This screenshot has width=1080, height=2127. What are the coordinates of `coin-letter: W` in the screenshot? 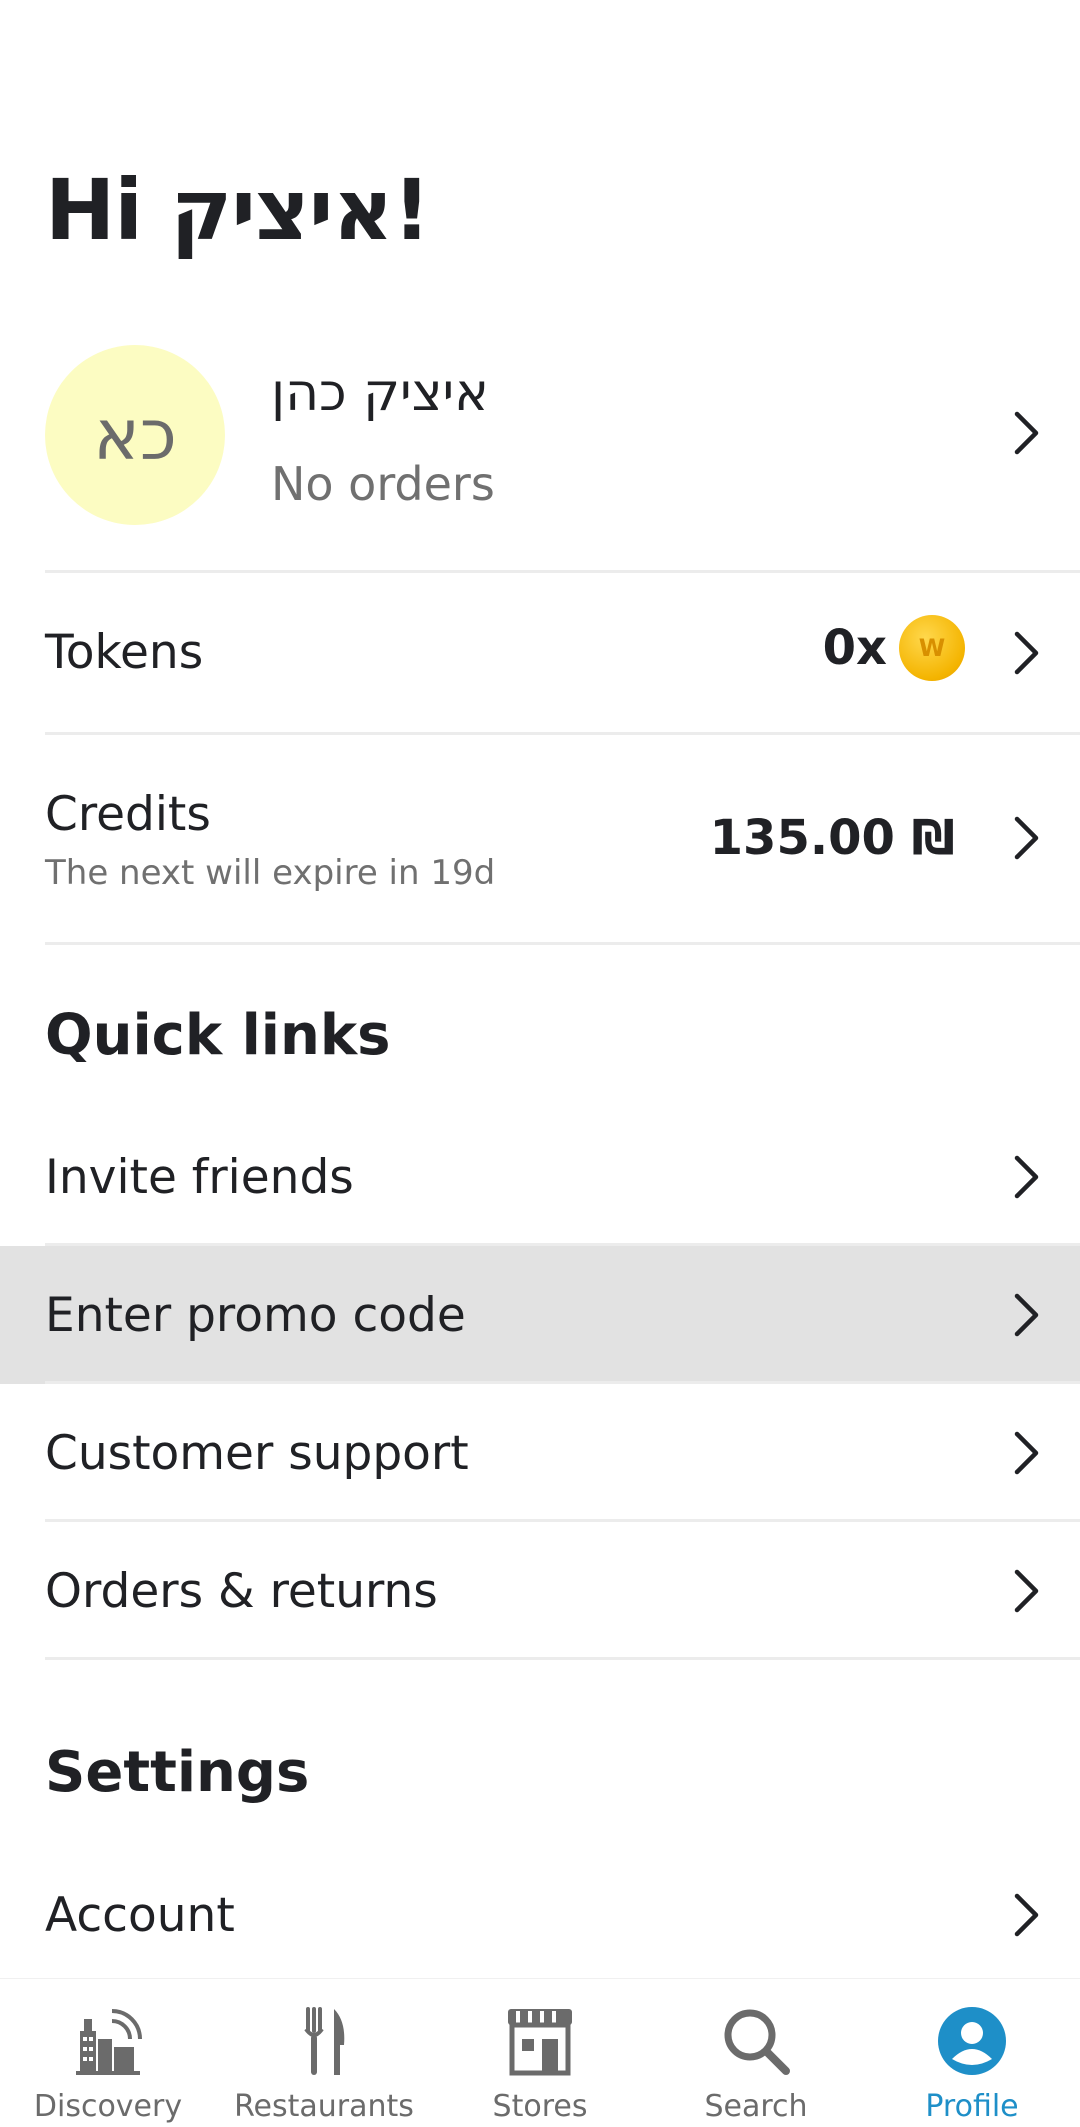 It's located at (932, 648).